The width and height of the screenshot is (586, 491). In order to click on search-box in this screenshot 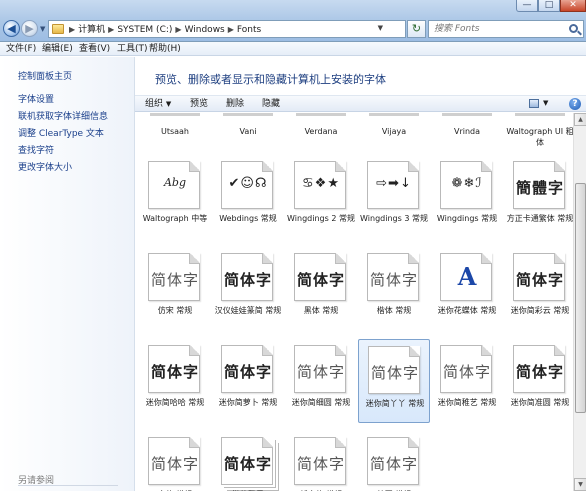, I will do `click(506, 29)`.